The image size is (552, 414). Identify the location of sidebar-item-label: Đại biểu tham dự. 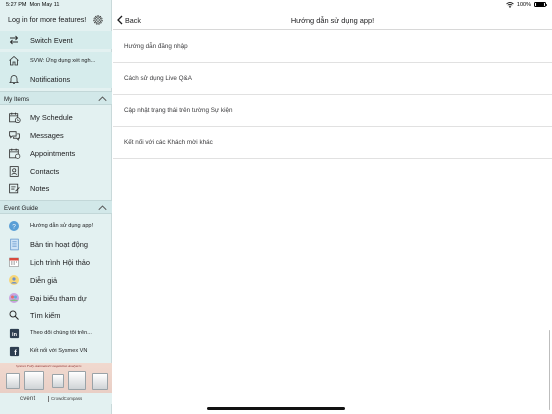
(58, 298).